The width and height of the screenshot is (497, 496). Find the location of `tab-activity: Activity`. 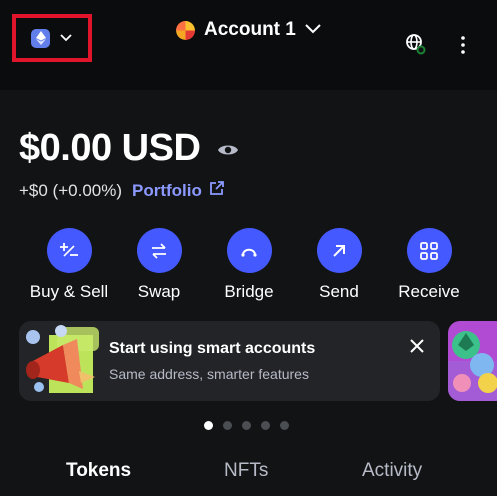

tab-activity: Activity is located at coordinates (392, 471).